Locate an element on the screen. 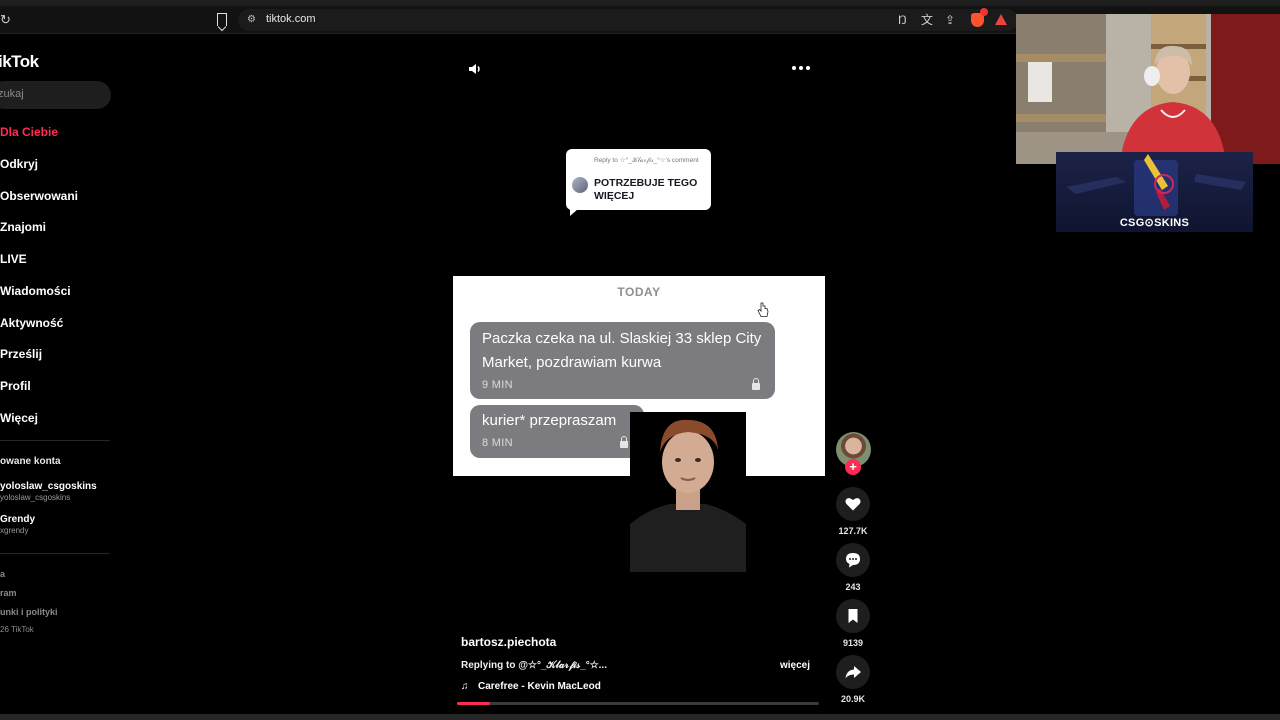 The height and width of the screenshot is (720, 1280). sms-message-text: kurier* przepraszam is located at coordinates (549, 420).